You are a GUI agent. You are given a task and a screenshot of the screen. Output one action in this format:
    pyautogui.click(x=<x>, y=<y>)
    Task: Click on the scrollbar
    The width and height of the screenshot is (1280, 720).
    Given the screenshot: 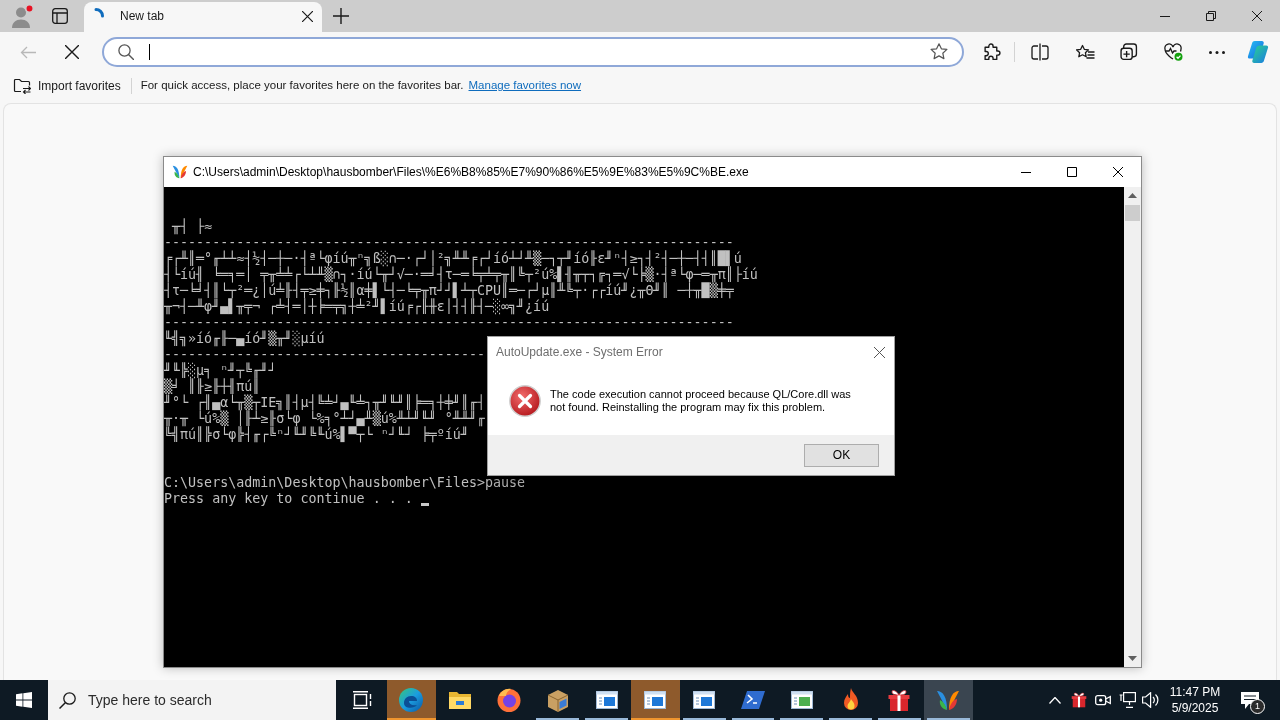 What is the action you would take?
    pyautogui.click(x=1132, y=427)
    